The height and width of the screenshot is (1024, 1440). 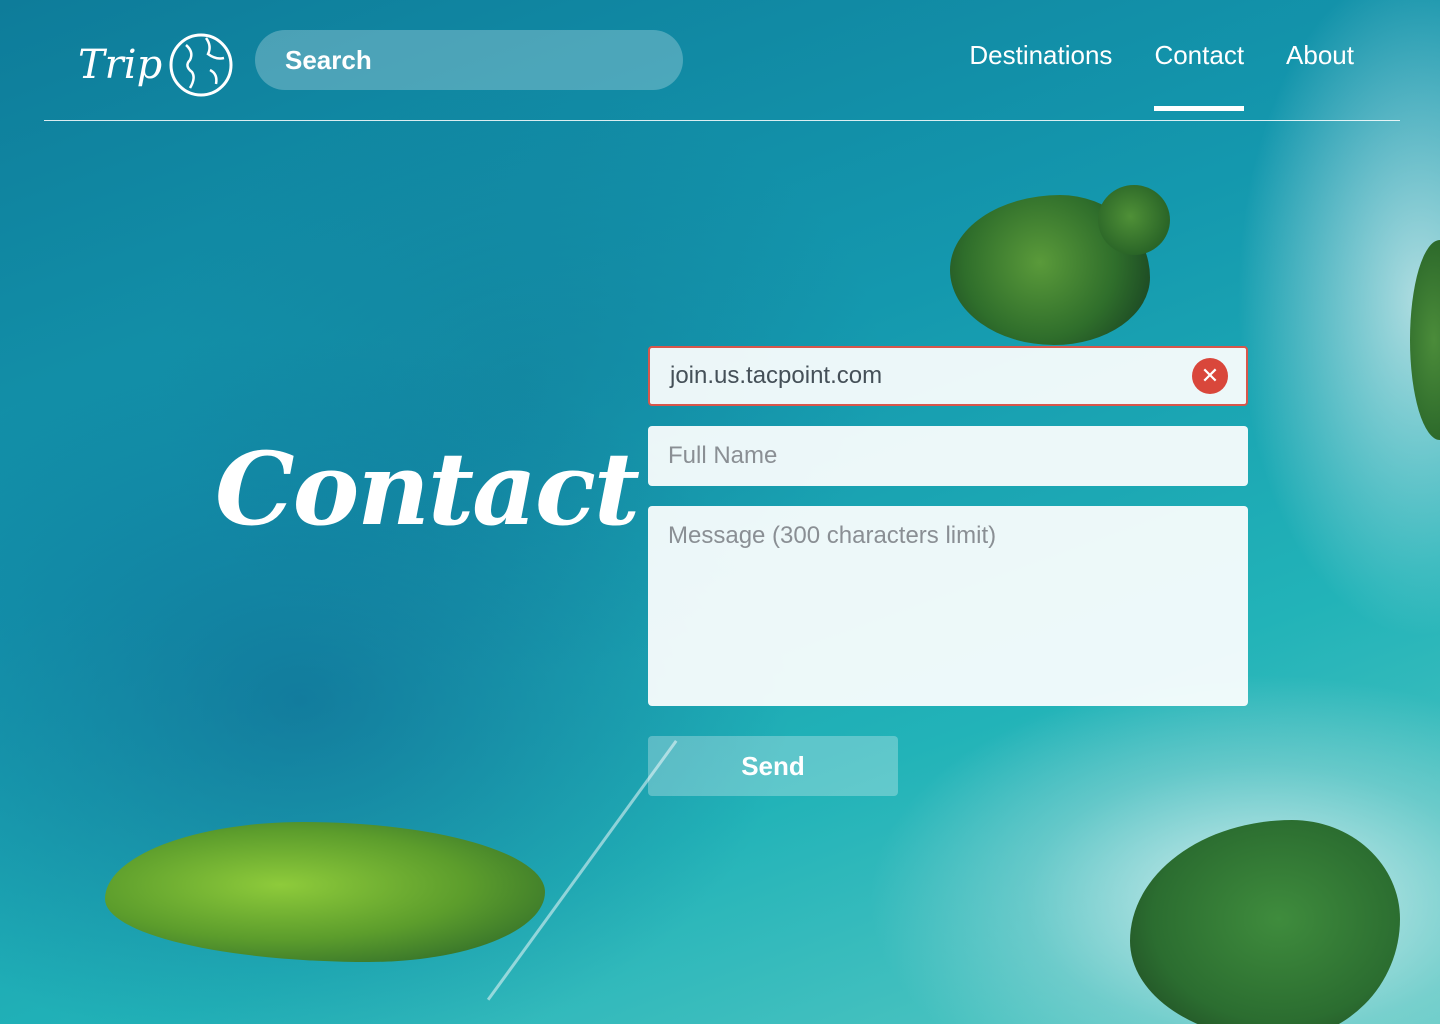 What do you see at coordinates (201, 65) in the screenshot?
I see `globe-icon` at bounding box center [201, 65].